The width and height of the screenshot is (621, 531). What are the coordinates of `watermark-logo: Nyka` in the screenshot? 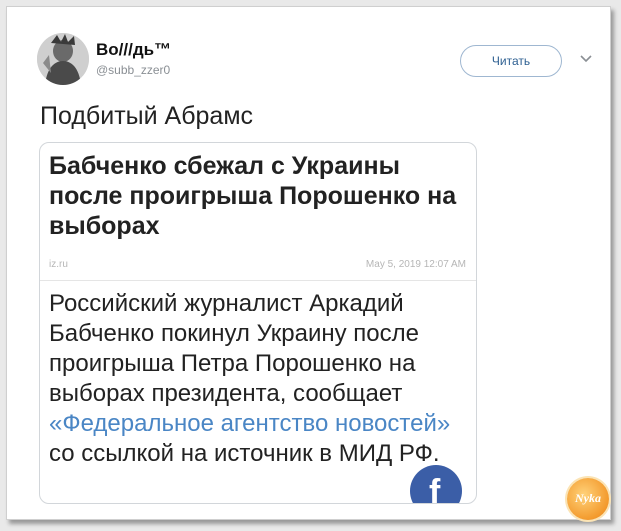 It's located at (588, 499).